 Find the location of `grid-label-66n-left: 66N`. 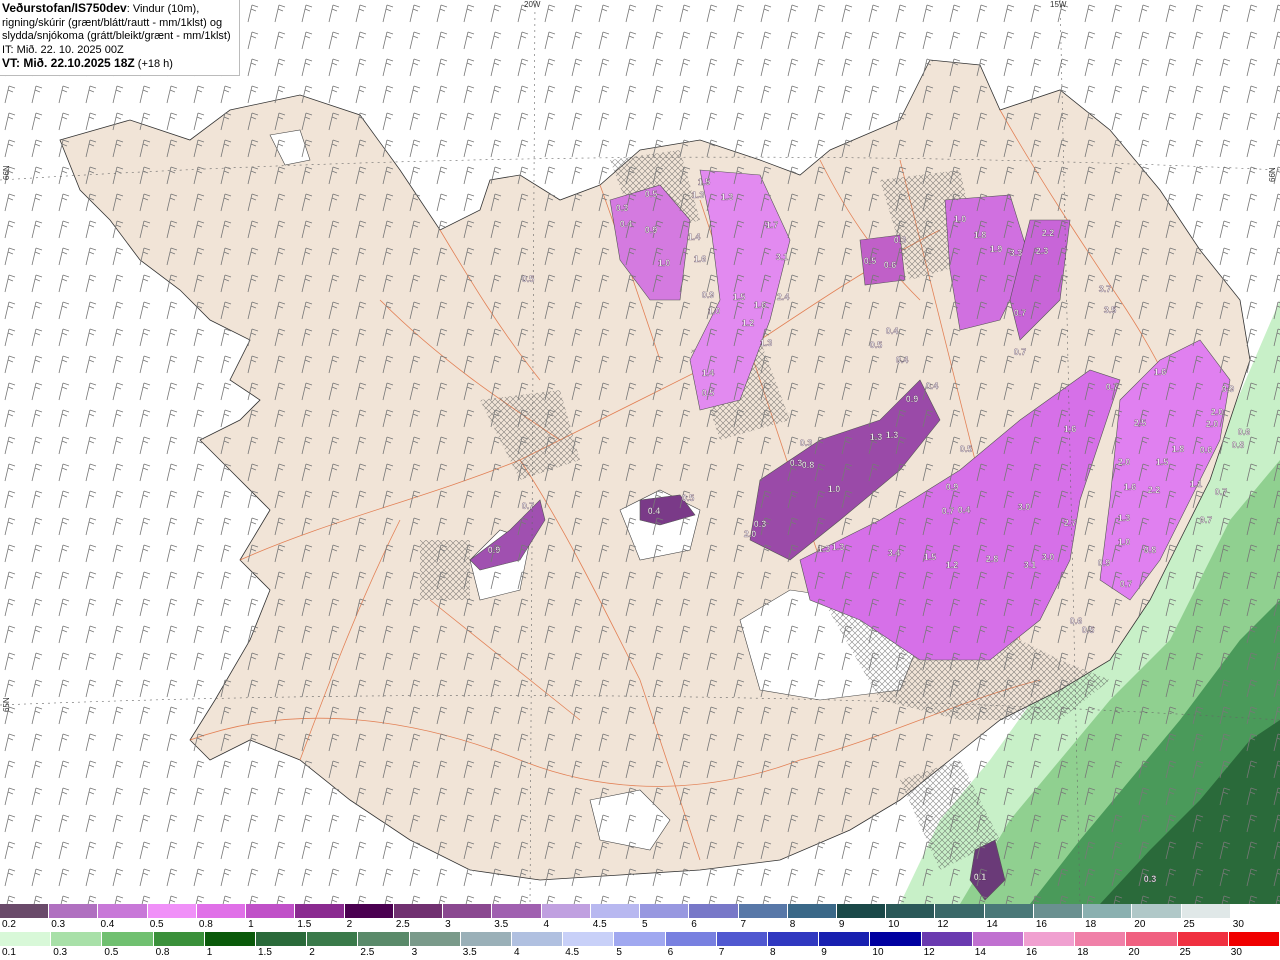

grid-label-66n-left: 66N is located at coordinates (6, 172).